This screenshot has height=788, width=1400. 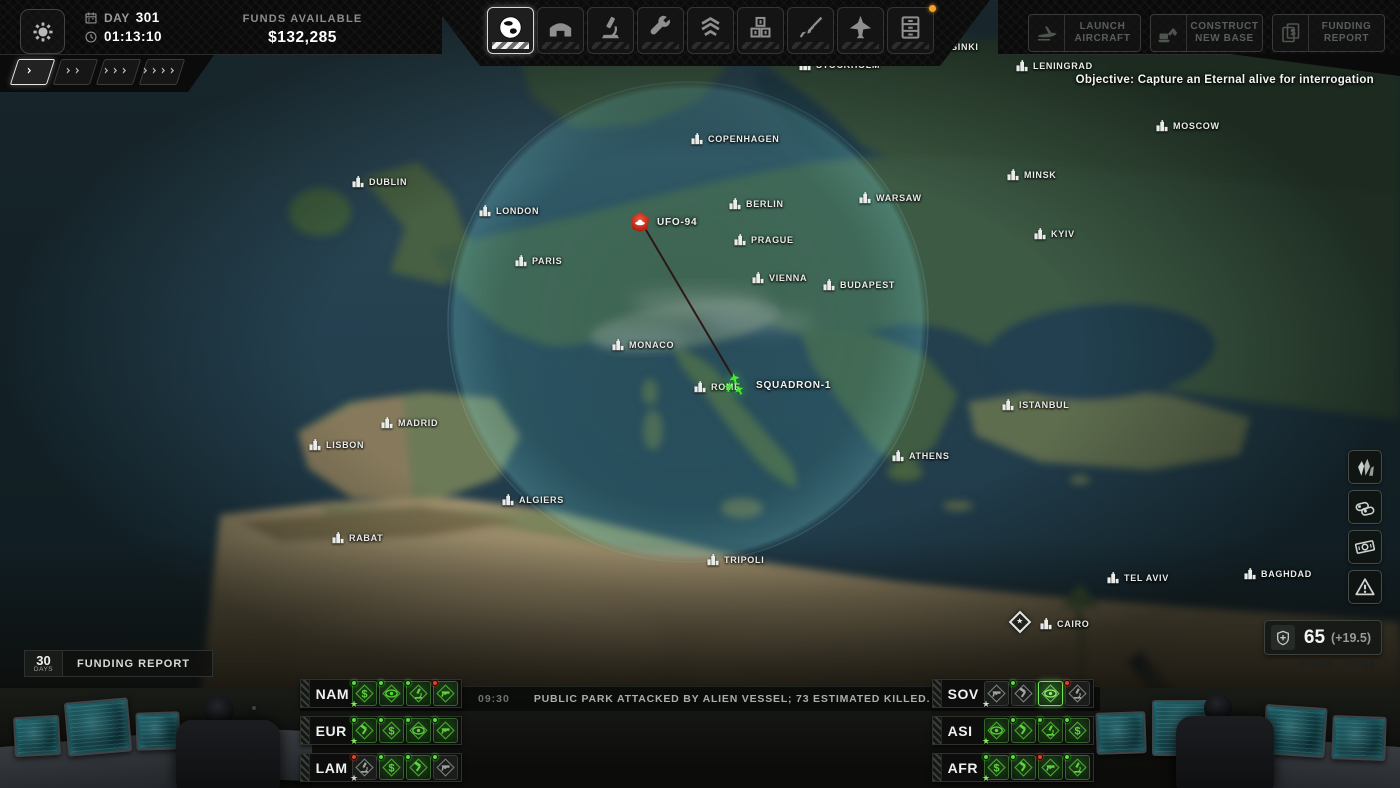 I want to click on region-nam: NAM ★, so click(x=381, y=694).